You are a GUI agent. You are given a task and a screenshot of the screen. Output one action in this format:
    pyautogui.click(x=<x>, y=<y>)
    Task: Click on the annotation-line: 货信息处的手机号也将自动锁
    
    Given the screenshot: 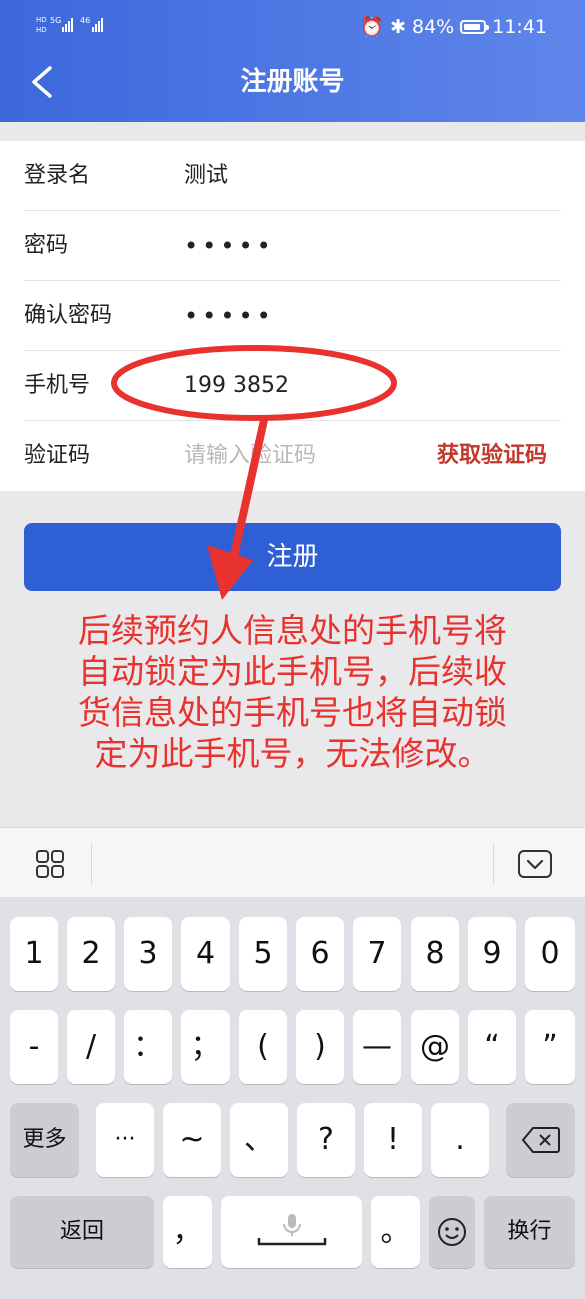 What is the action you would take?
    pyautogui.click(x=292, y=712)
    